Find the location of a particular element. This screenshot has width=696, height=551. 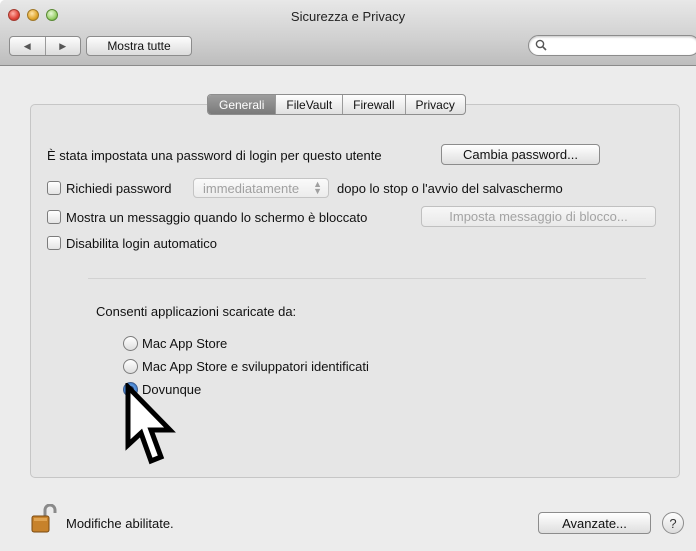

tab-privacy: Privacy is located at coordinates (434, 104).